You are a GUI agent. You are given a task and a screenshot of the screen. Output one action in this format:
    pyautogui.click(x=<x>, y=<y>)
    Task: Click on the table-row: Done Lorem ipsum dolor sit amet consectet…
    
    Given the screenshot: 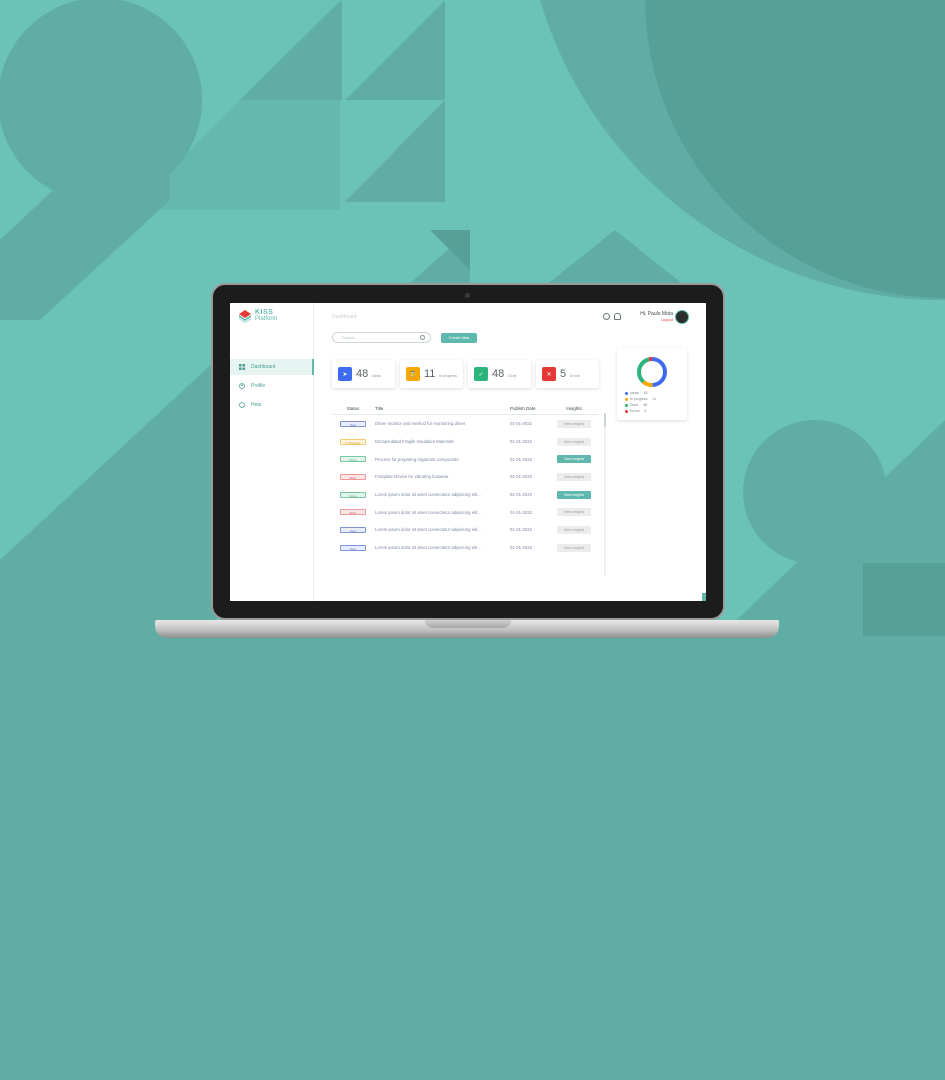 What is the action you would take?
    pyautogui.click(x=465, y=495)
    